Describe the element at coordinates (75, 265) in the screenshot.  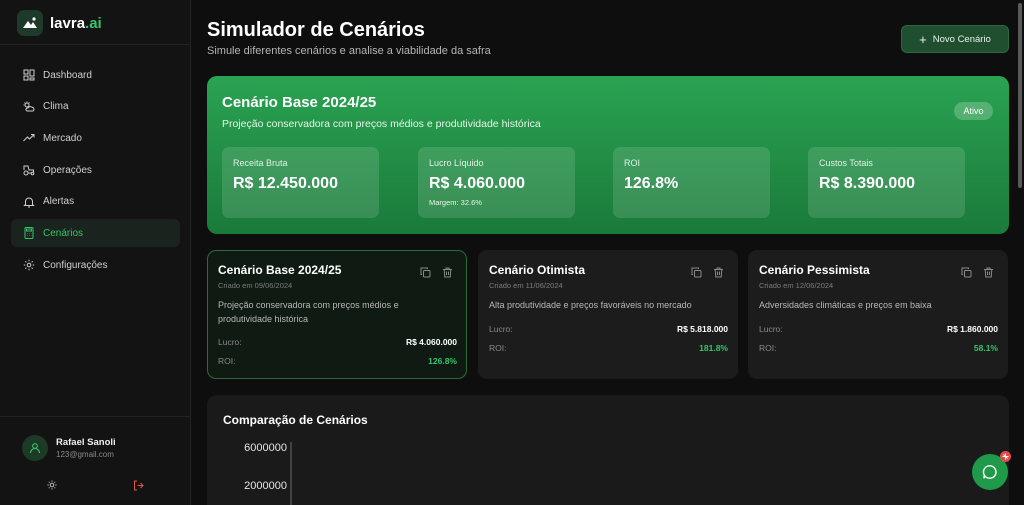
I see `sidebar-item-label: Configurações` at that location.